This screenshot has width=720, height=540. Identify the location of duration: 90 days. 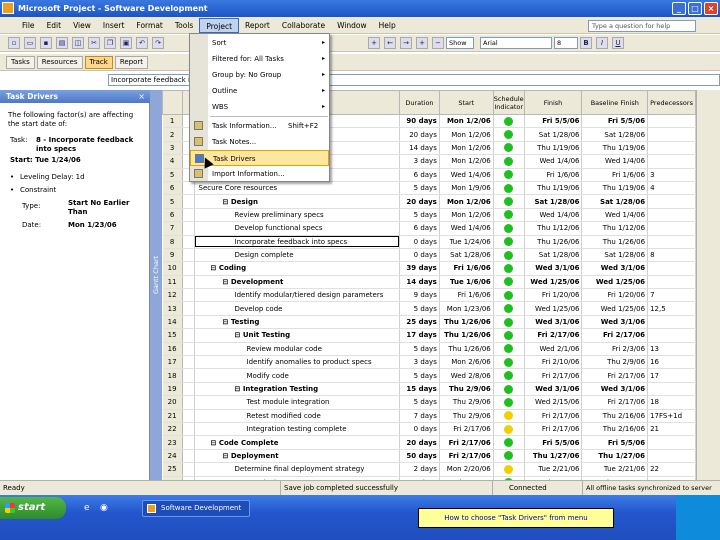
(419, 121).